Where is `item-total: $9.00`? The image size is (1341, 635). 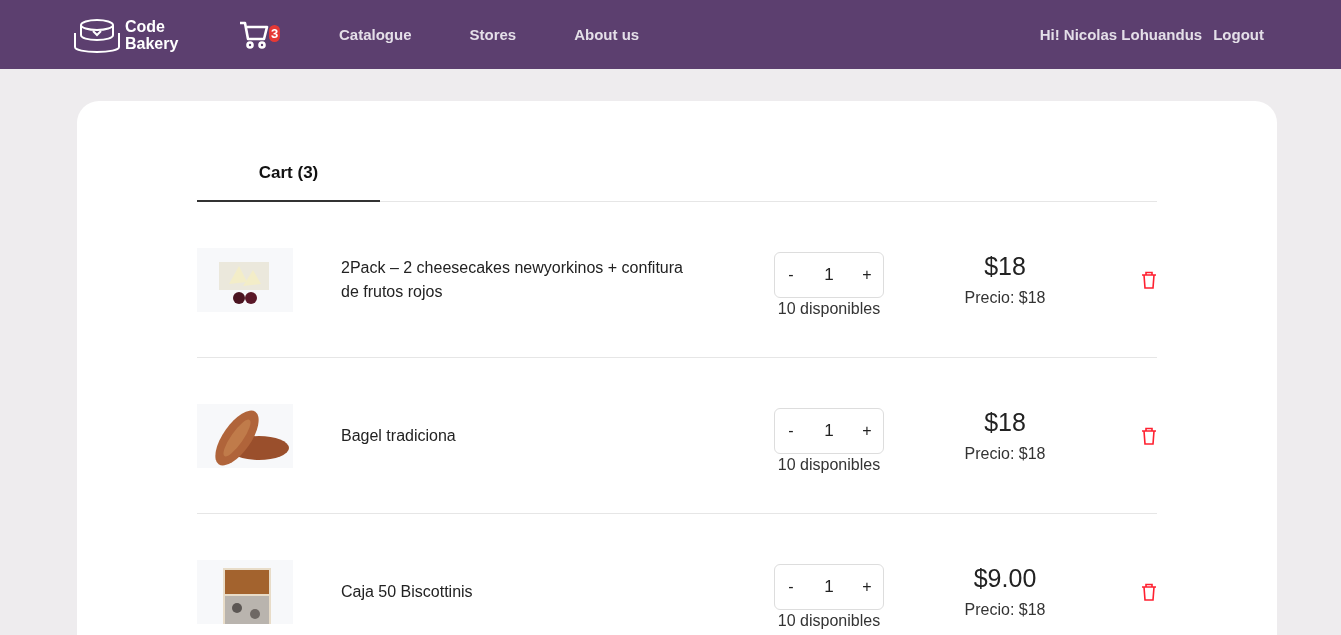 item-total: $9.00 is located at coordinates (1005, 578).